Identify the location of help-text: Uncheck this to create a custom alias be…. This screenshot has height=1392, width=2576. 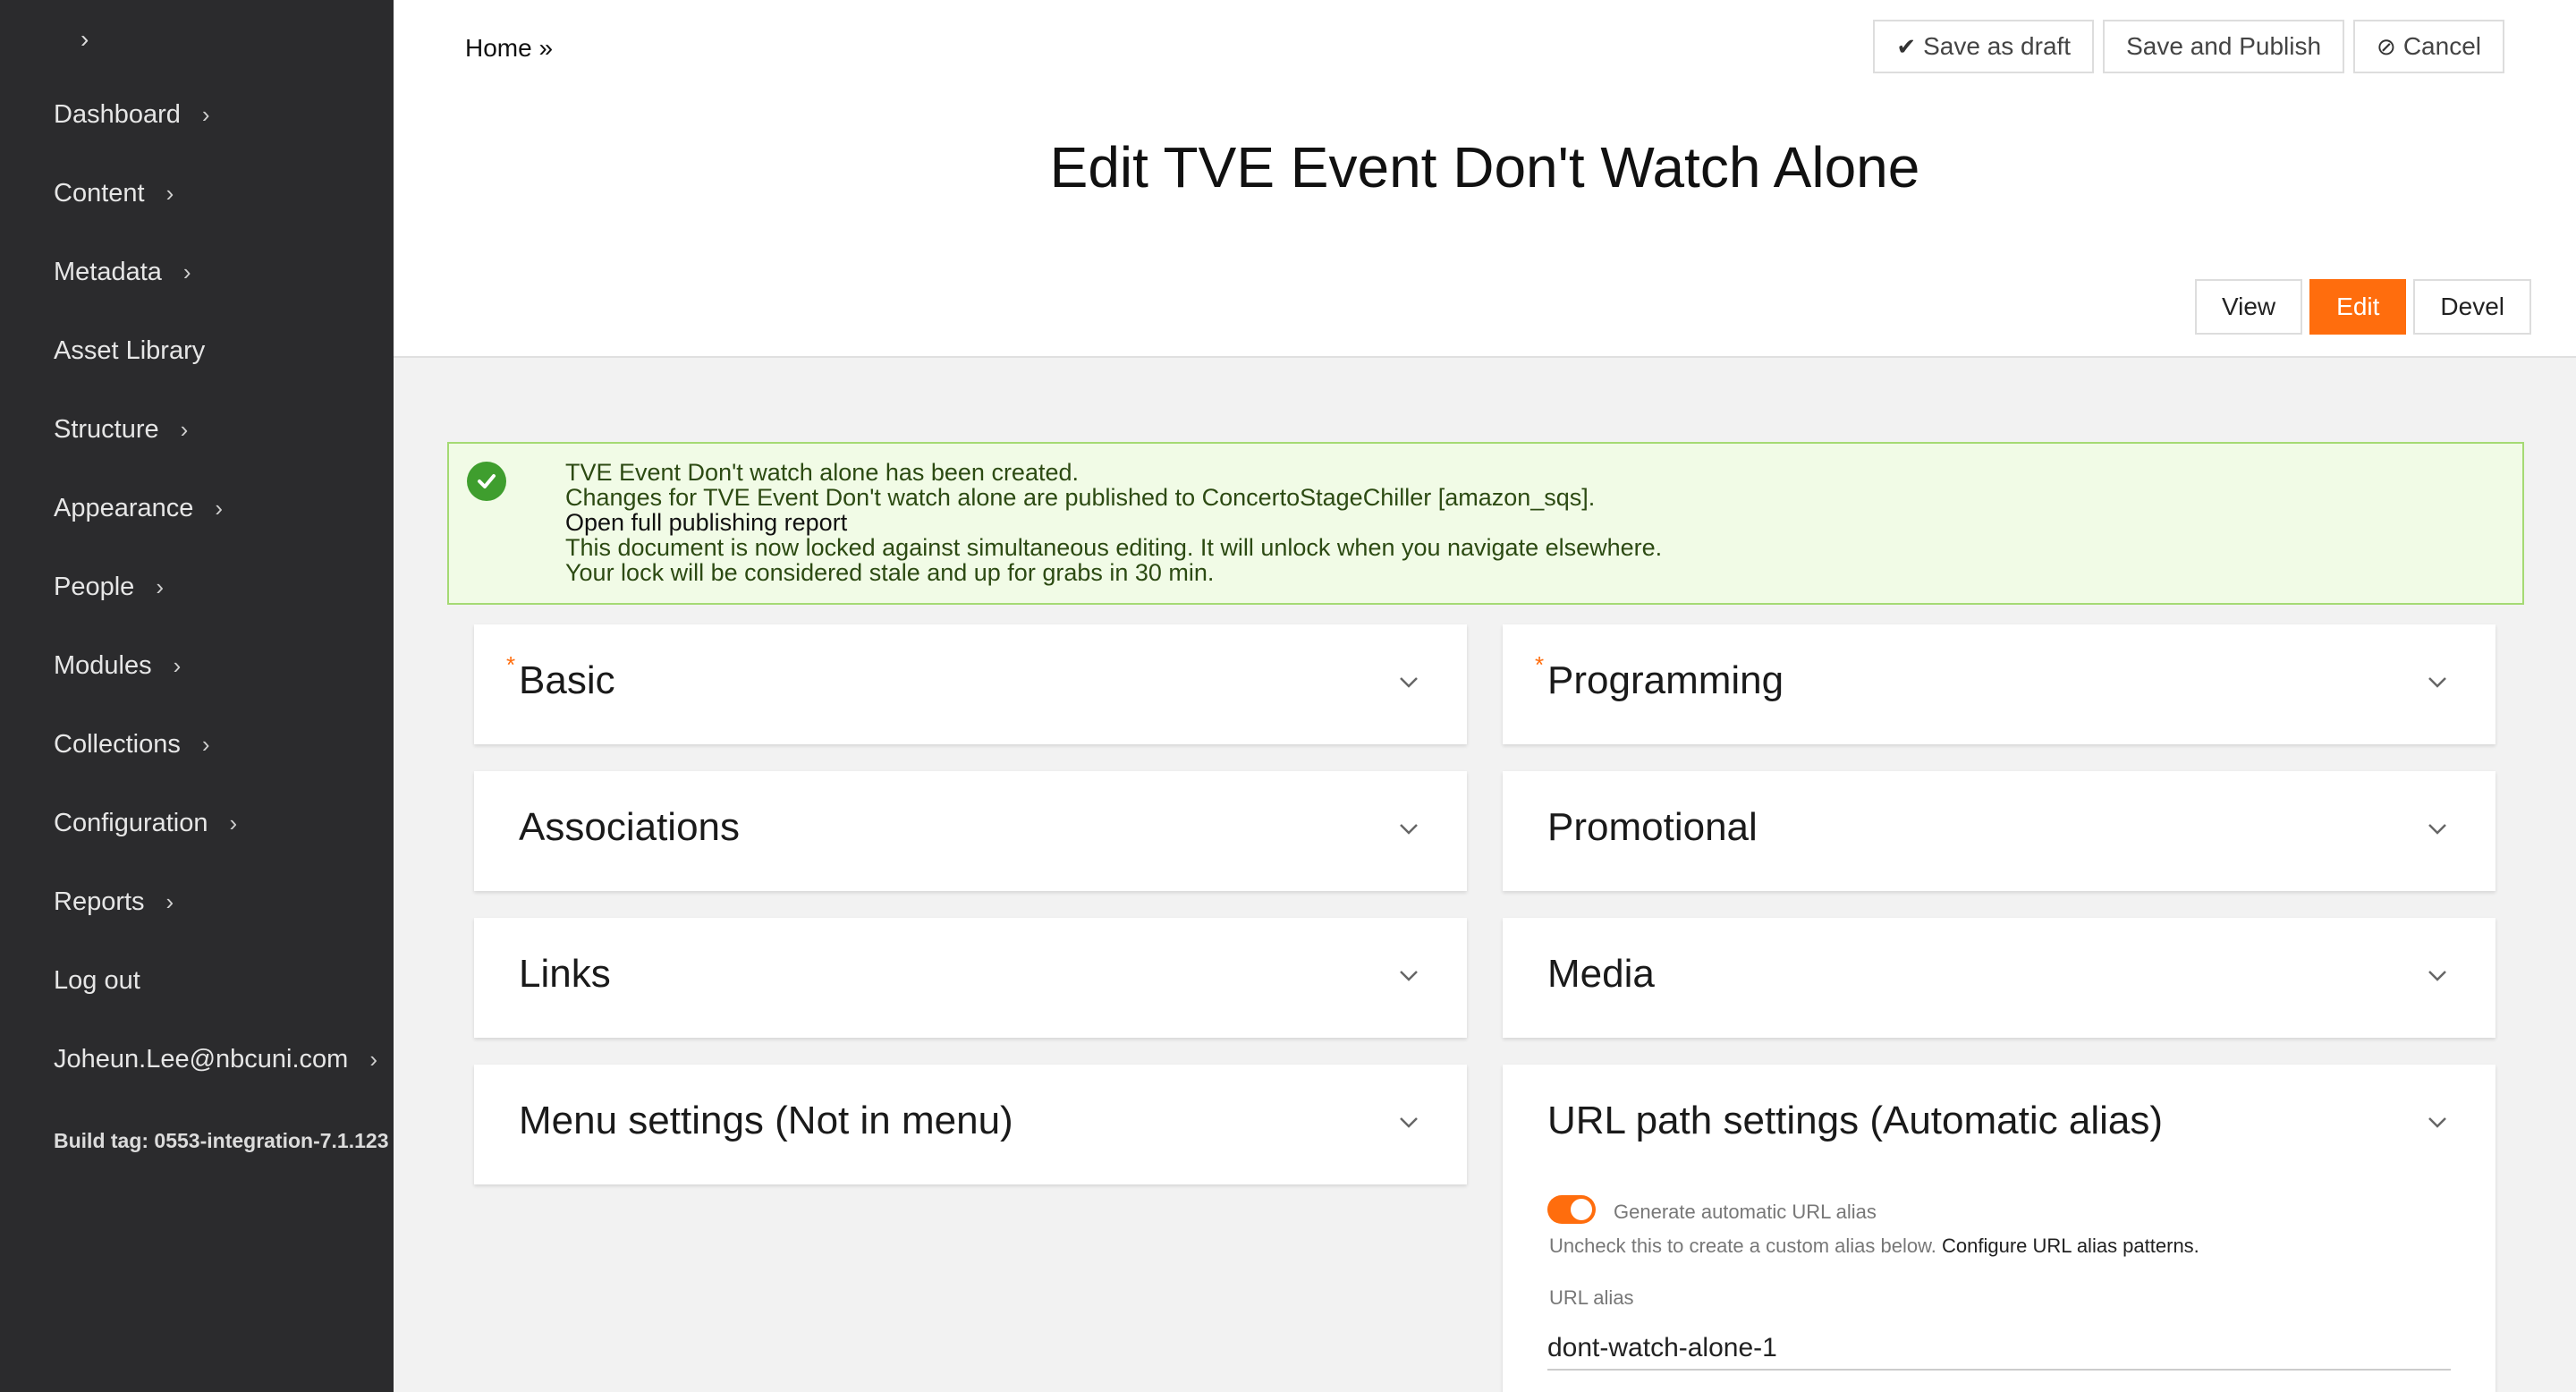
(1742, 1246).